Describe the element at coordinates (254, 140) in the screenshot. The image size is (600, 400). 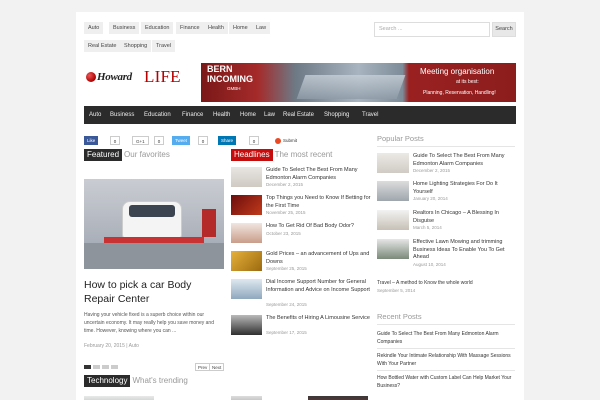
I see `linkedin-count: 0` at that location.